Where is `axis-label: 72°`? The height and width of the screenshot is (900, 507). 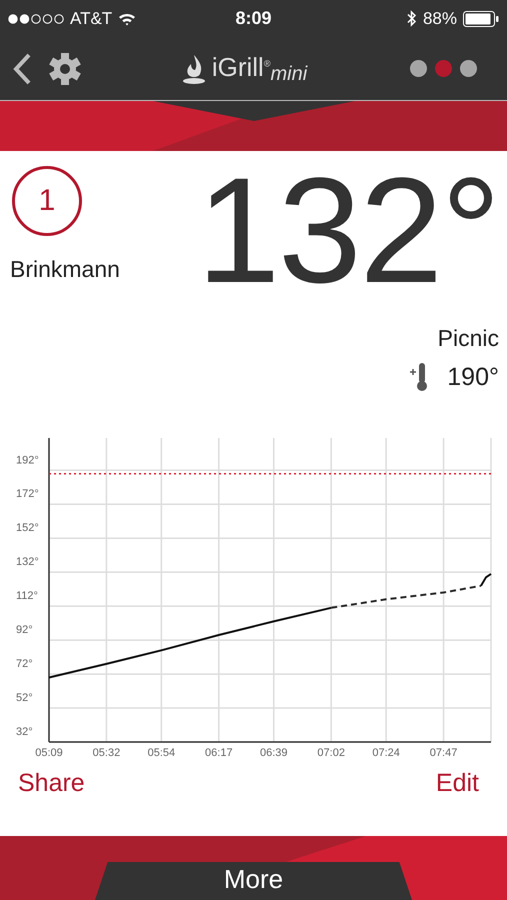
axis-label: 72° is located at coordinates (24, 664).